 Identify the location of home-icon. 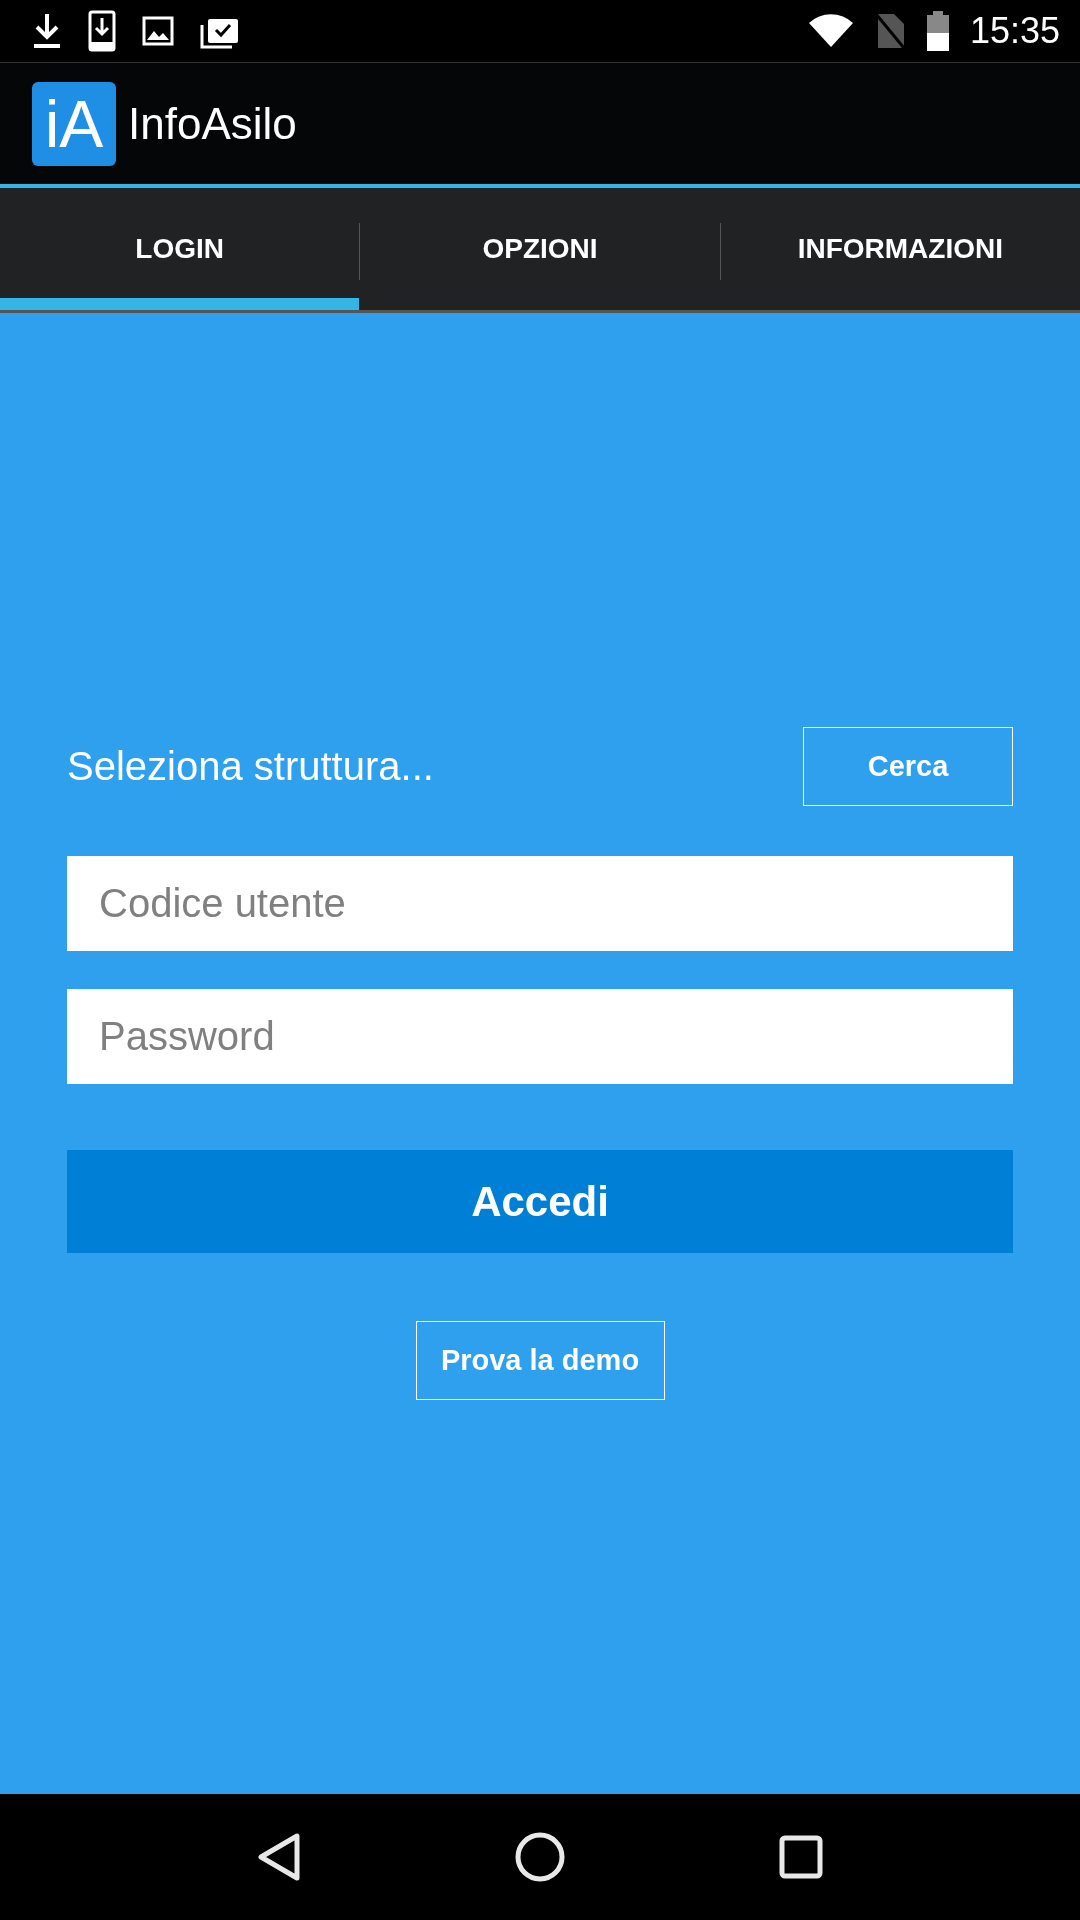
(540, 1857).